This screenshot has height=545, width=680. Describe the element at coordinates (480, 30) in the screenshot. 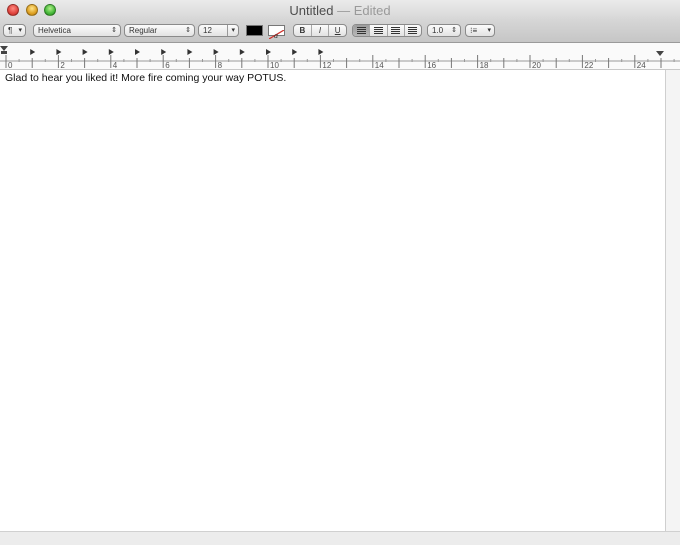

I see `list-style-popup: ⁝≡ ▾` at that location.